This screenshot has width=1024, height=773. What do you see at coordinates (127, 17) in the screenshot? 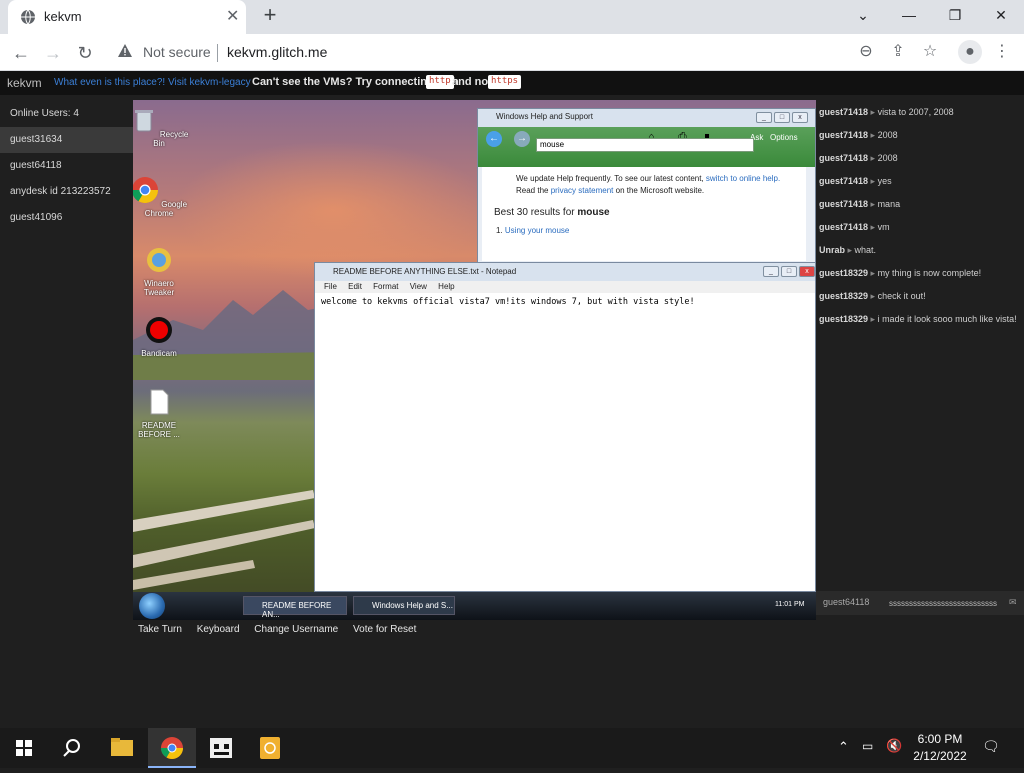
I see `browser-tab: kekvm ✕` at bounding box center [127, 17].